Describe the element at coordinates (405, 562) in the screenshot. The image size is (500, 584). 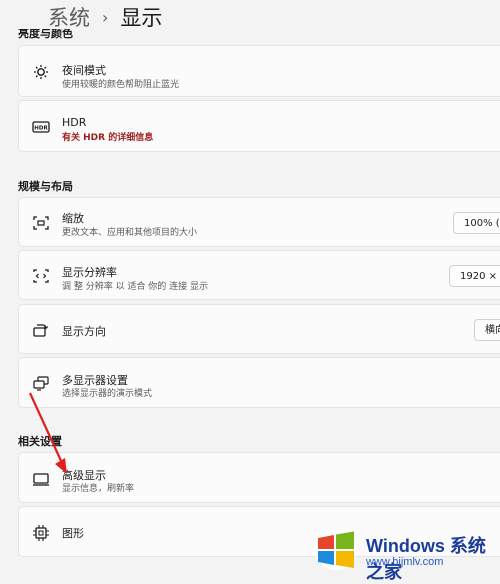
I see `watermark-url: www.bjjmlv.com` at that location.